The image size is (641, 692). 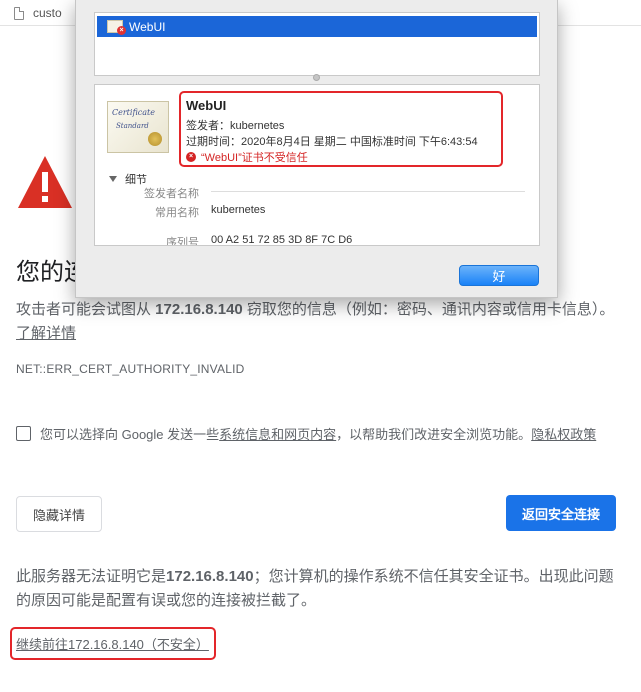 I want to click on cert-image-text: Certificate, so click(x=133, y=112).